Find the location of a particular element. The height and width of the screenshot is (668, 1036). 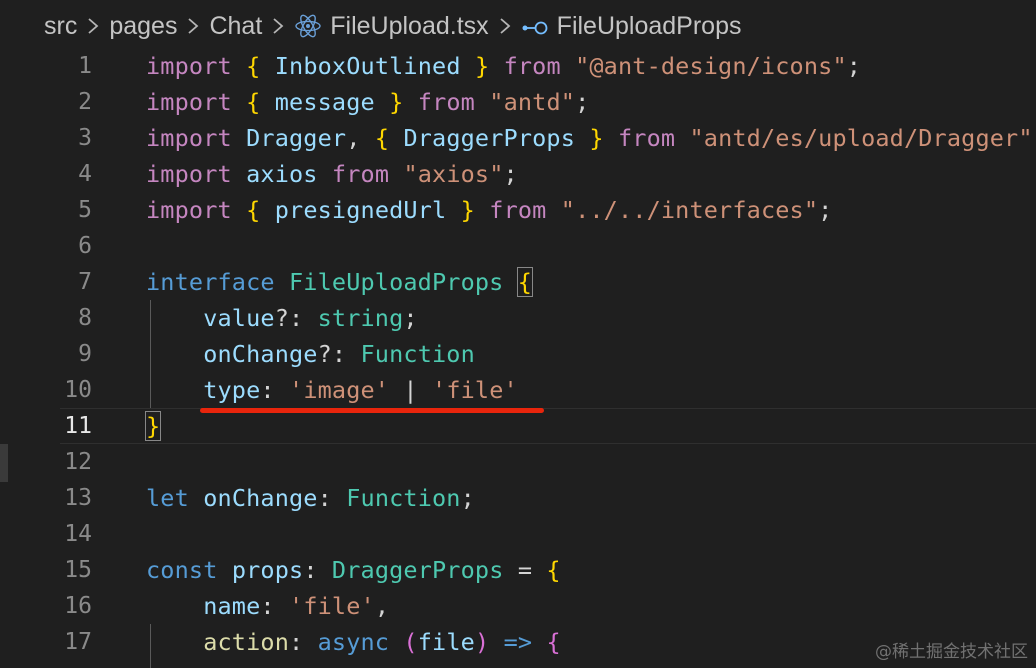

breadcrumb-label: Chat is located at coordinates (236, 25).